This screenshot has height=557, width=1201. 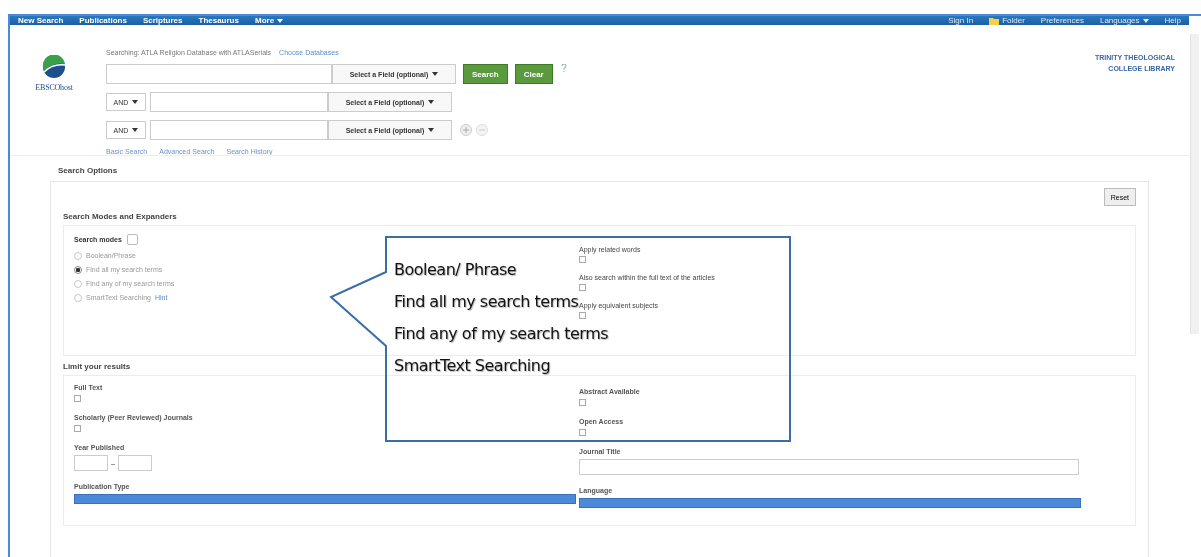 I want to click on nav-link: New Search, so click(x=41, y=20).